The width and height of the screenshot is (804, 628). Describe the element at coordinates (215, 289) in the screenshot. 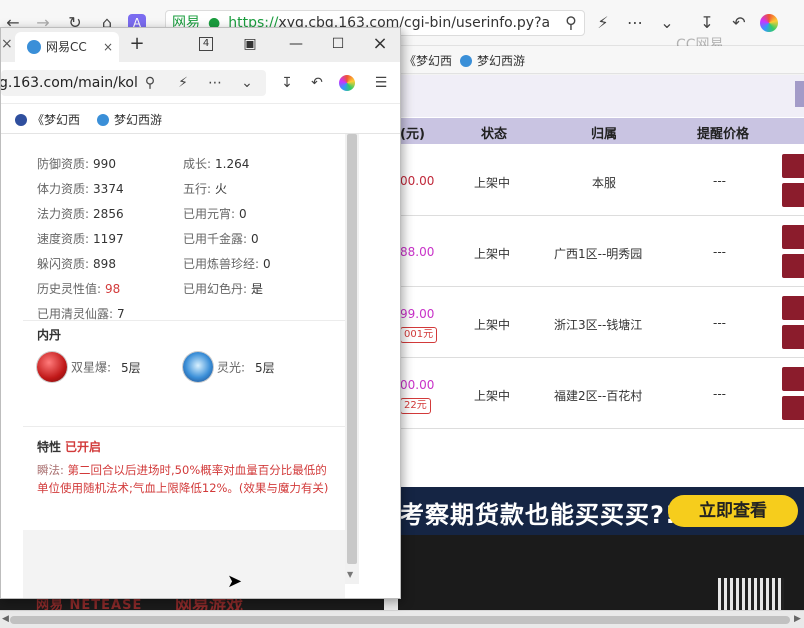

I see `attribute-label: 已用幻色丹:` at that location.